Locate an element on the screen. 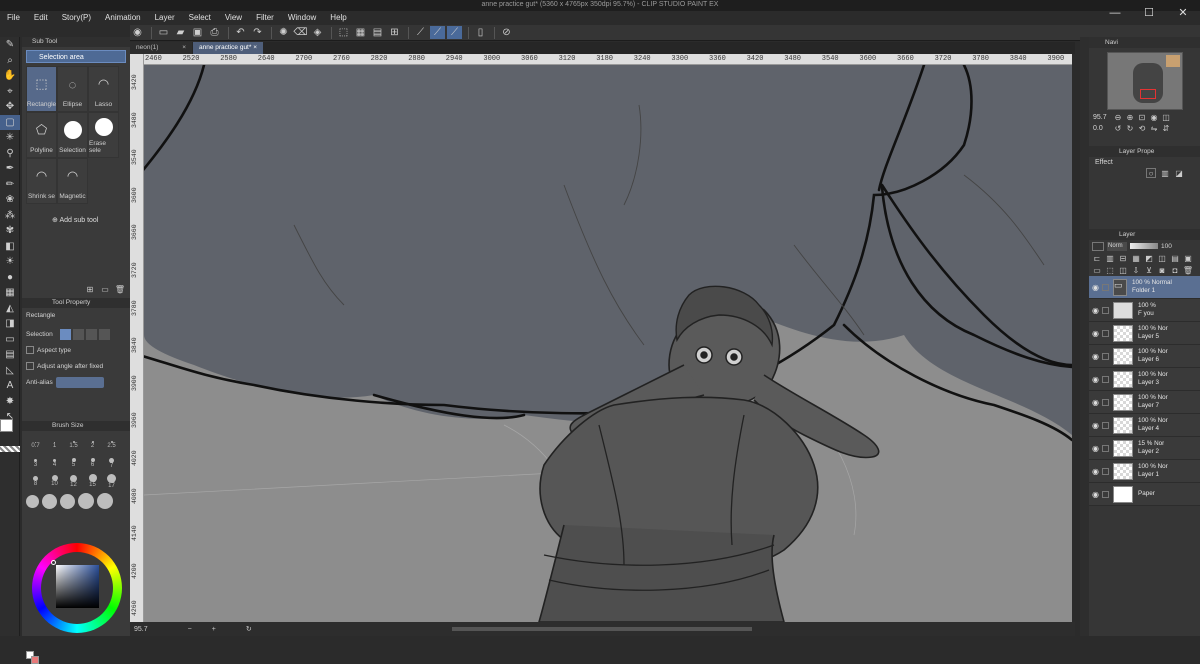  subtool-polyline: ⬠ Polyline is located at coordinates (41, 135).